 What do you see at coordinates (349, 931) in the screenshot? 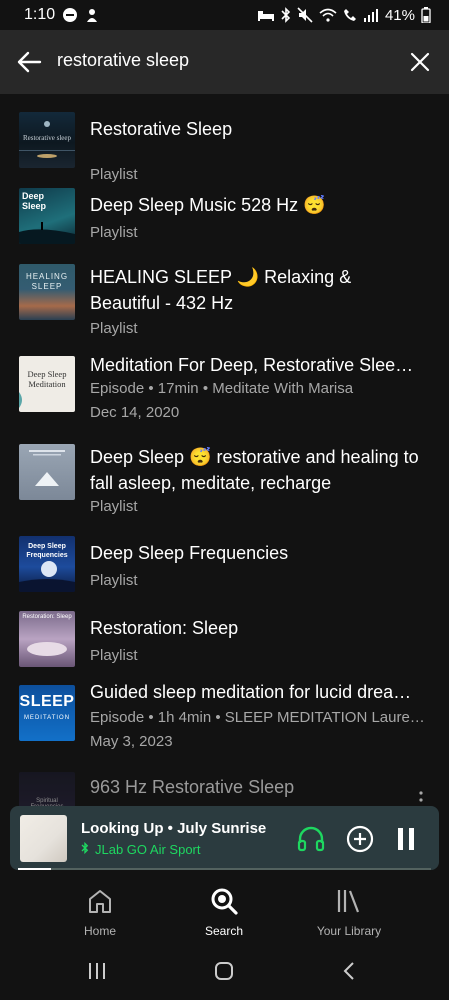
I see `nav-library-label: Your Library` at bounding box center [349, 931].